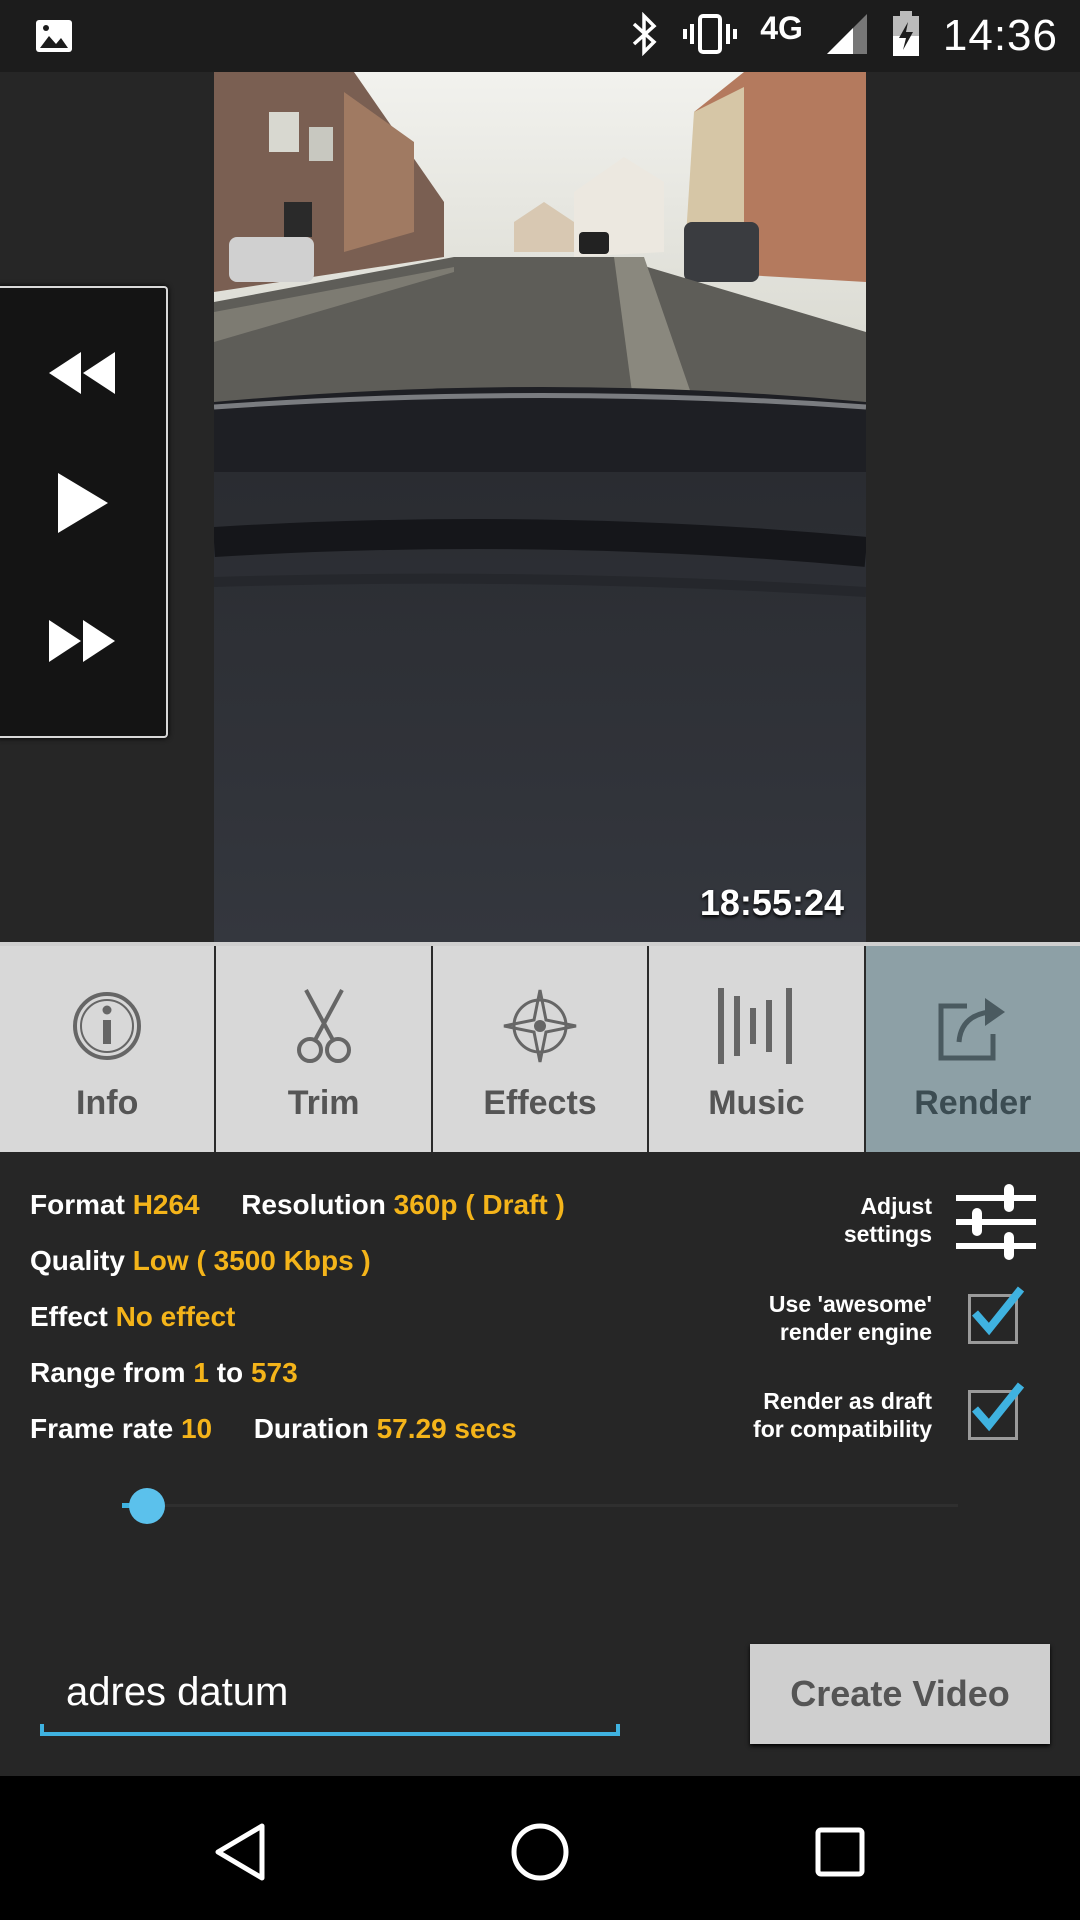 This screenshot has width=1080, height=1920. What do you see at coordinates (850, 1304) in the screenshot?
I see `awesome-line1: Use 'awesome'` at bounding box center [850, 1304].